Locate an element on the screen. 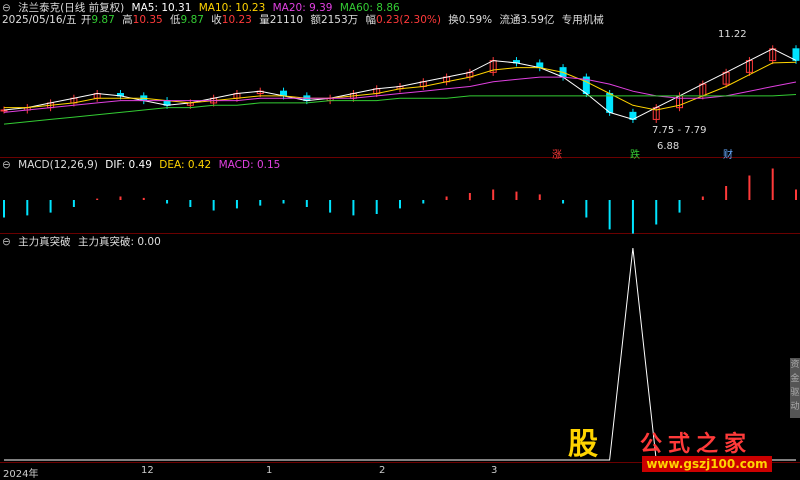 Image resolution: width=800 pixels, height=480 pixels. x-tick-mar: 3 is located at coordinates (494, 470).